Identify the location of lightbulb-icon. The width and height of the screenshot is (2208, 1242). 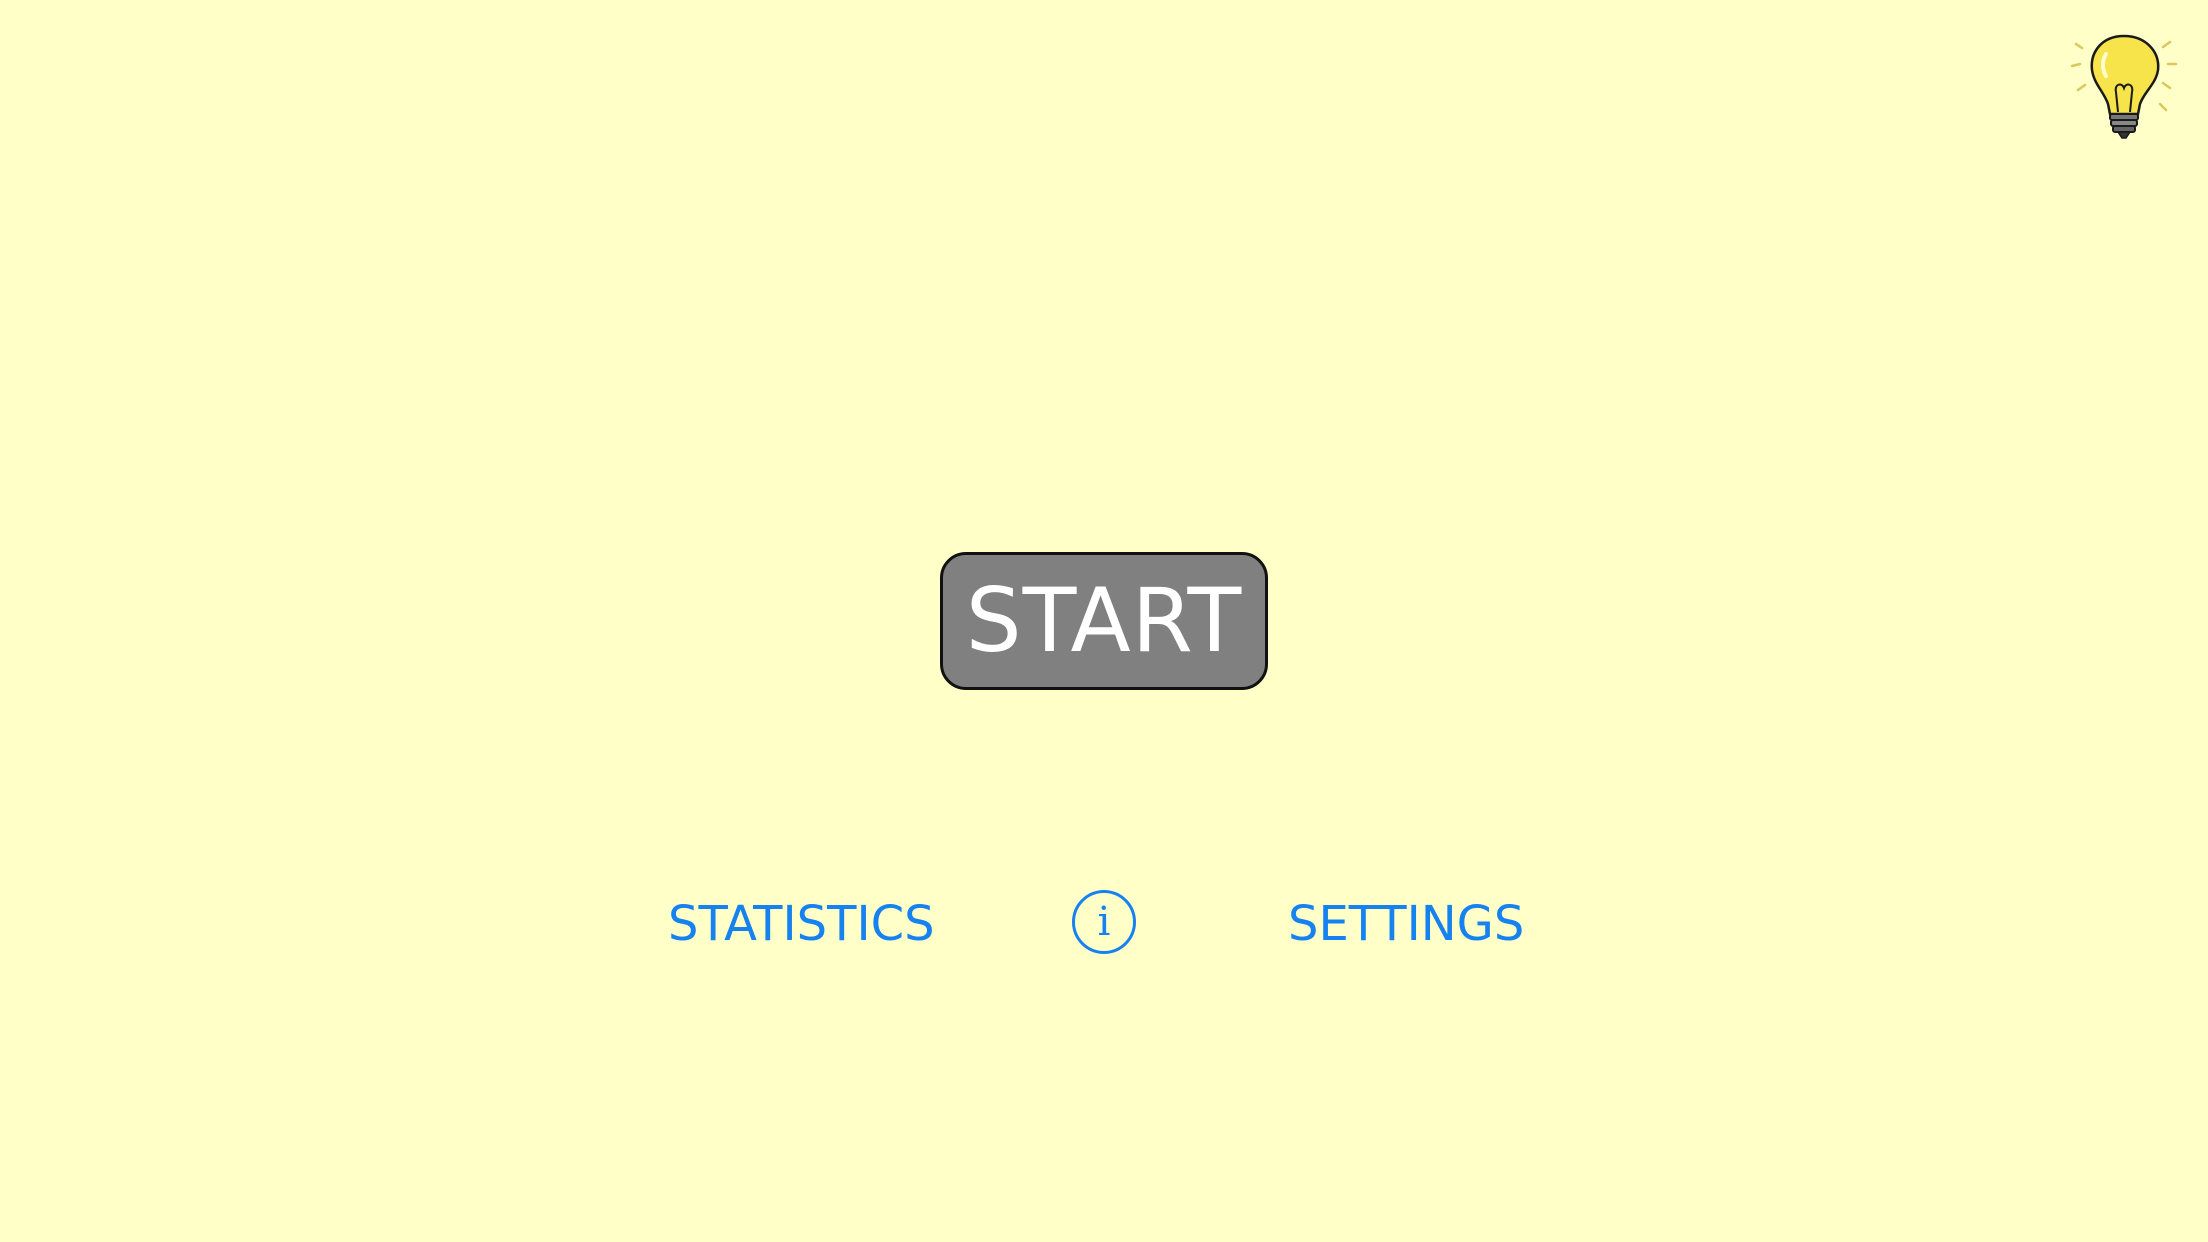
(2124, 88).